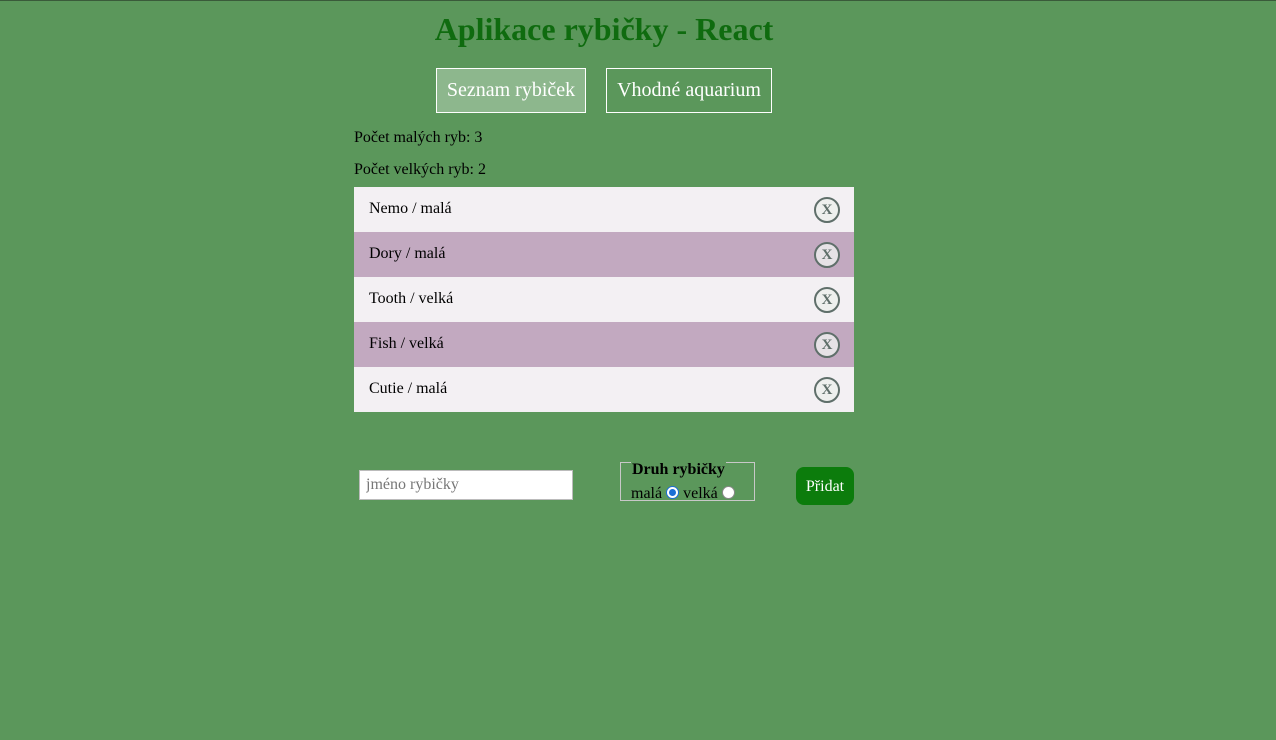 This screenshot has height=740, width=1276. I want to click on fish-label: Tooth / velká, so click(411, 298).